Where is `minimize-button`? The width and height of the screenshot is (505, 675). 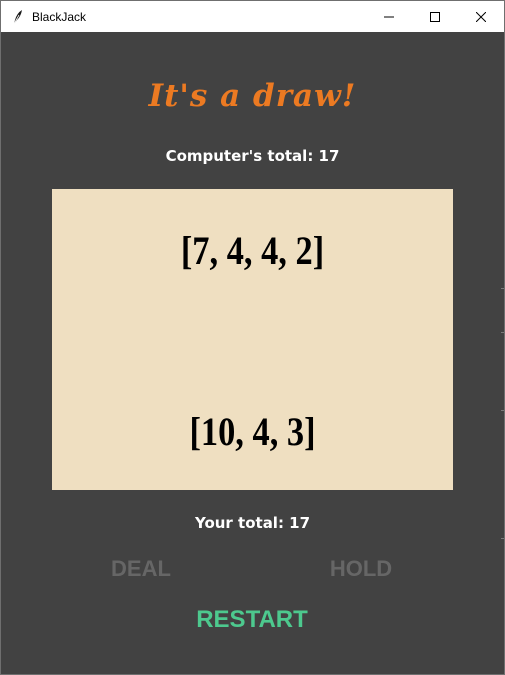
minimize-button is located at coordinates (389, 16).